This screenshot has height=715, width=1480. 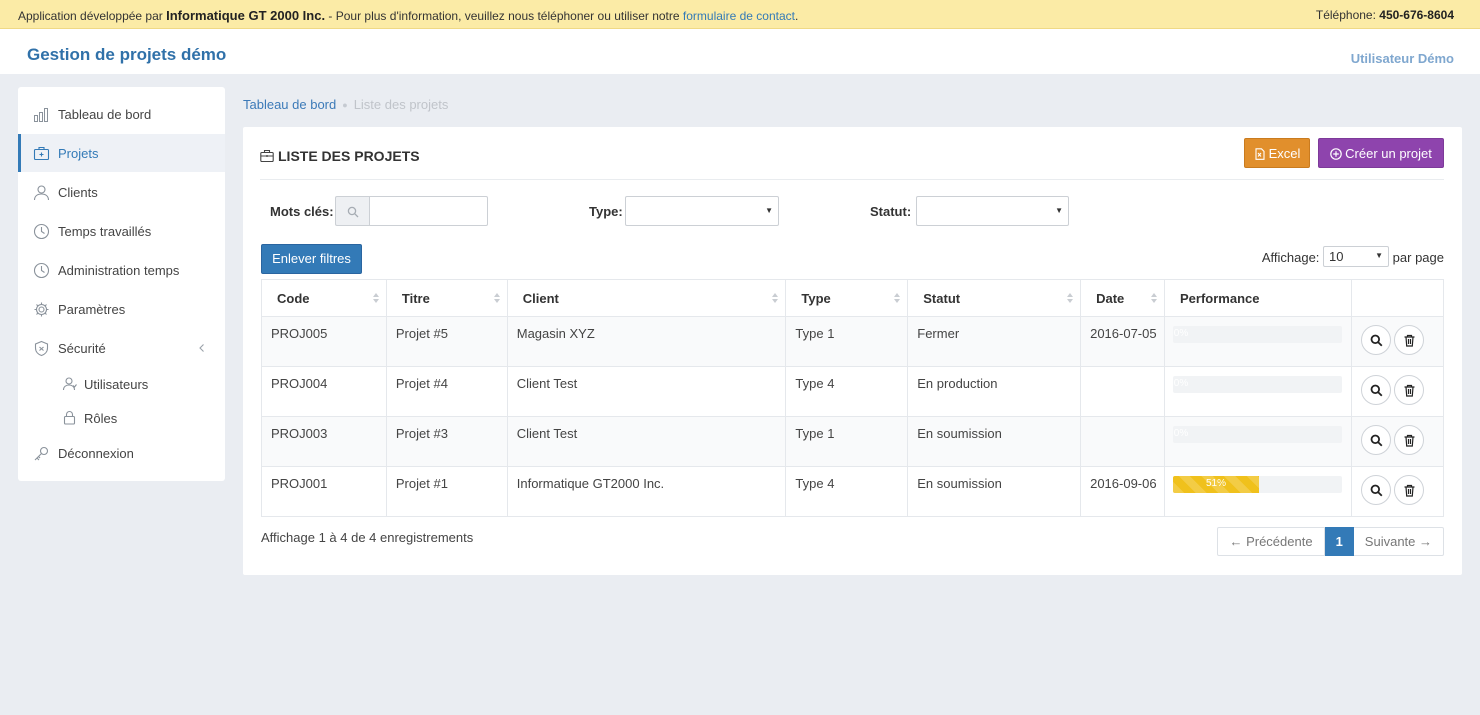 I want to click on page-title-text: LISTE DES PROJETS, so click(x=349, y=156).